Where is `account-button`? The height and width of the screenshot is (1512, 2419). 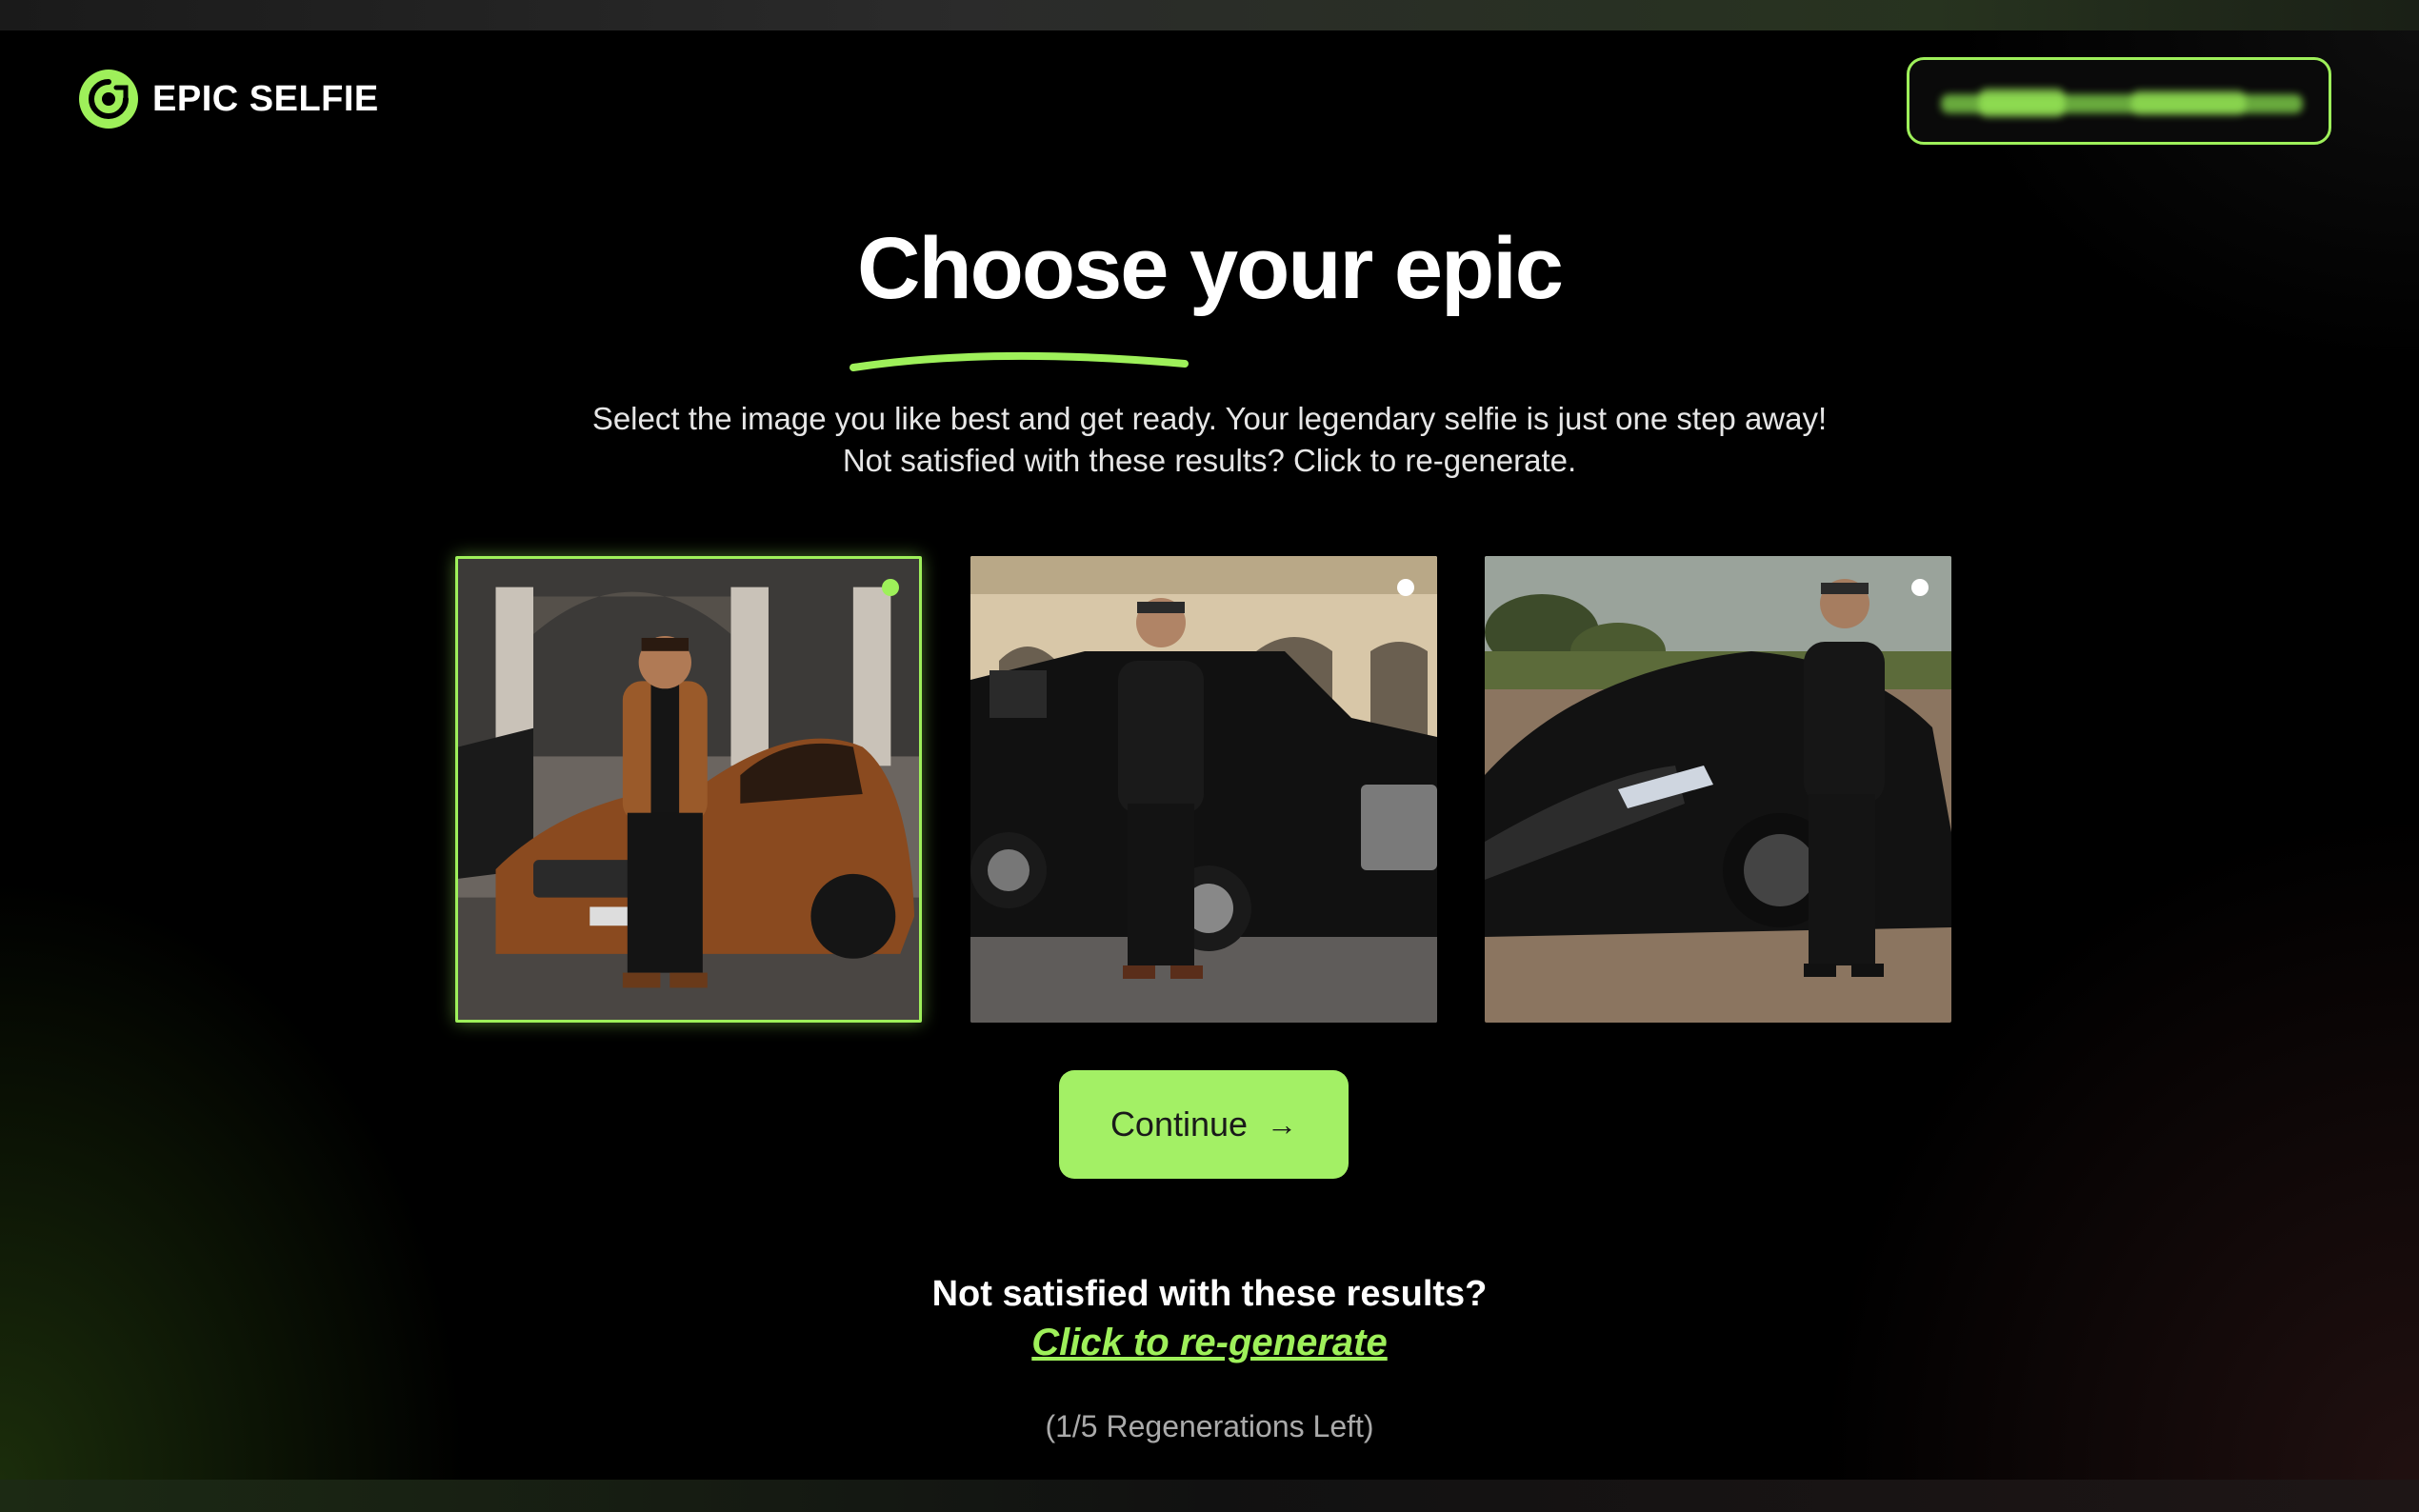
account-button is located at coordinates (2119, 101).